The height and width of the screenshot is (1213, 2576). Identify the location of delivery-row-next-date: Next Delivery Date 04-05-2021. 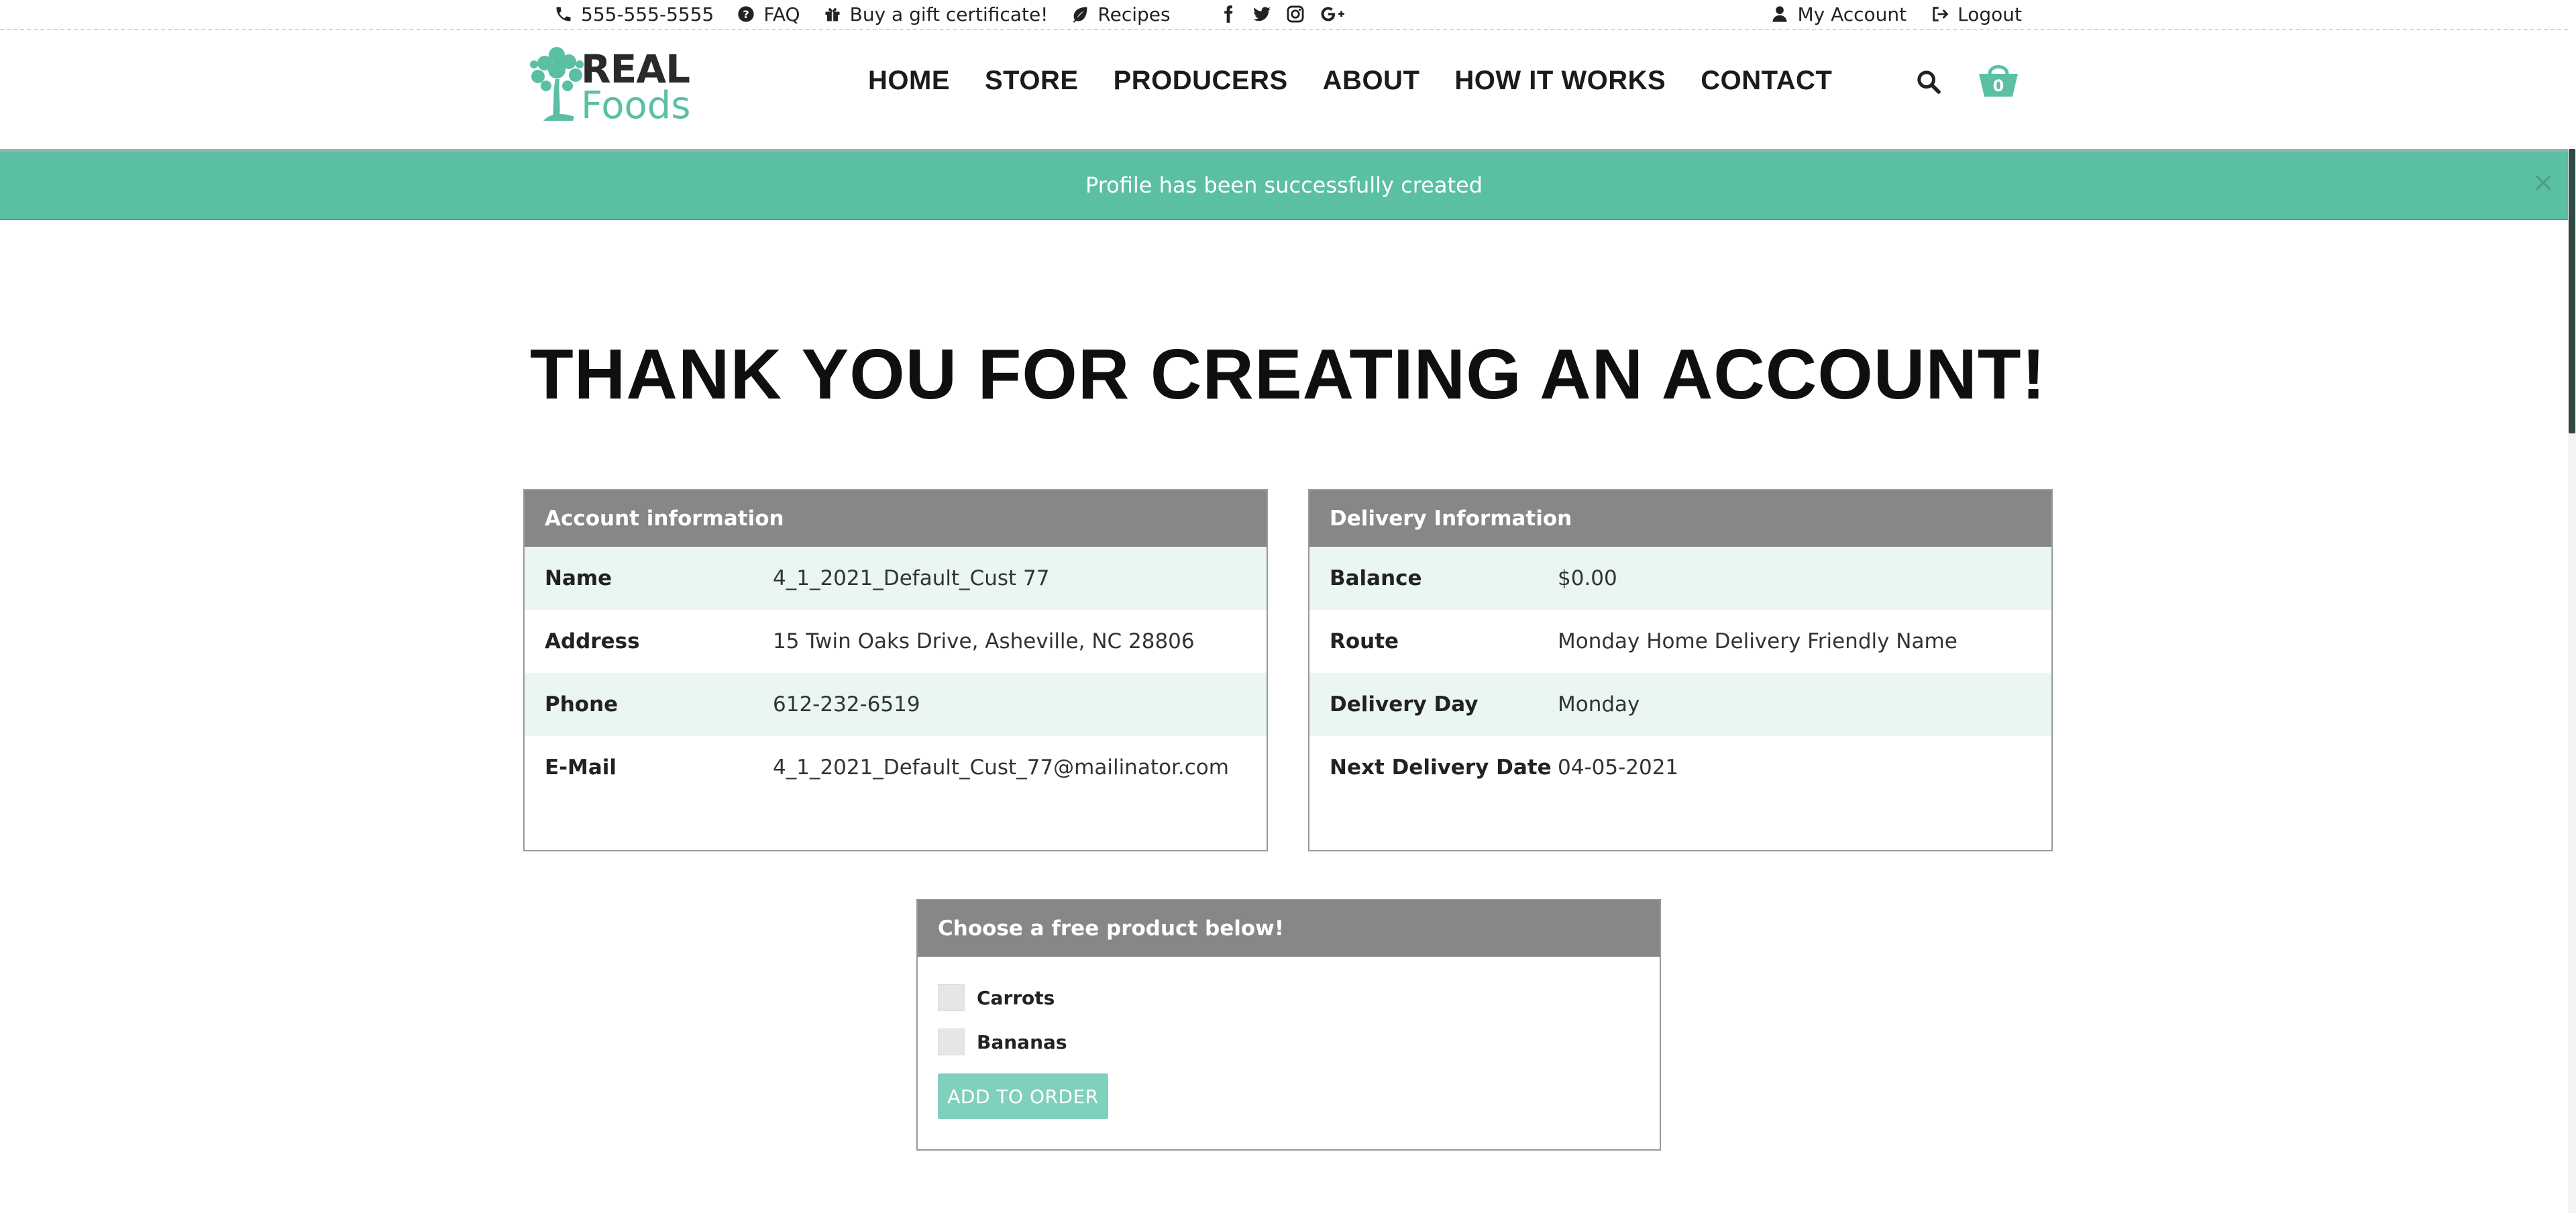
(1680, 767).